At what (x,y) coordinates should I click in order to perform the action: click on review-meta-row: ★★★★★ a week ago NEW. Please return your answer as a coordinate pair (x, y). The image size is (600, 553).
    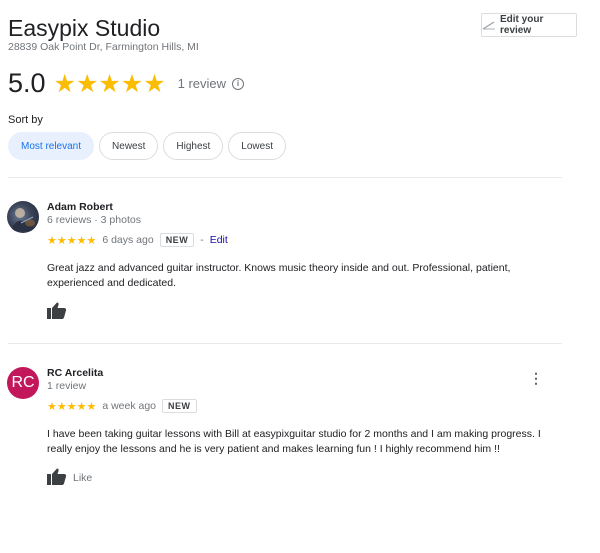
    Looking at the image, I should click on (122, 406).